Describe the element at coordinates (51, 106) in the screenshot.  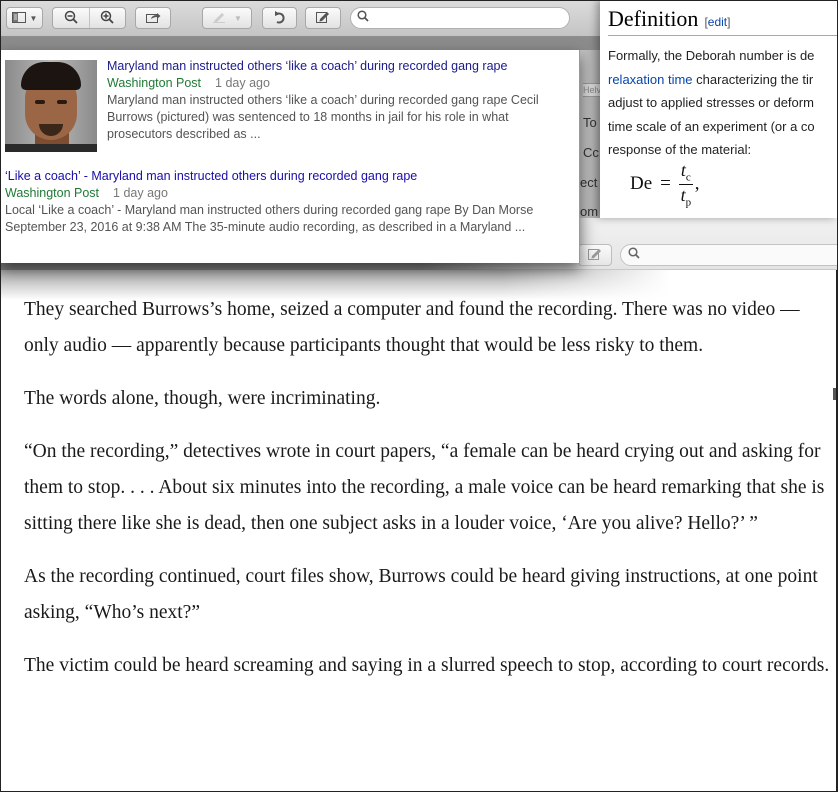
I see `news-thumbnail-image` at that location.